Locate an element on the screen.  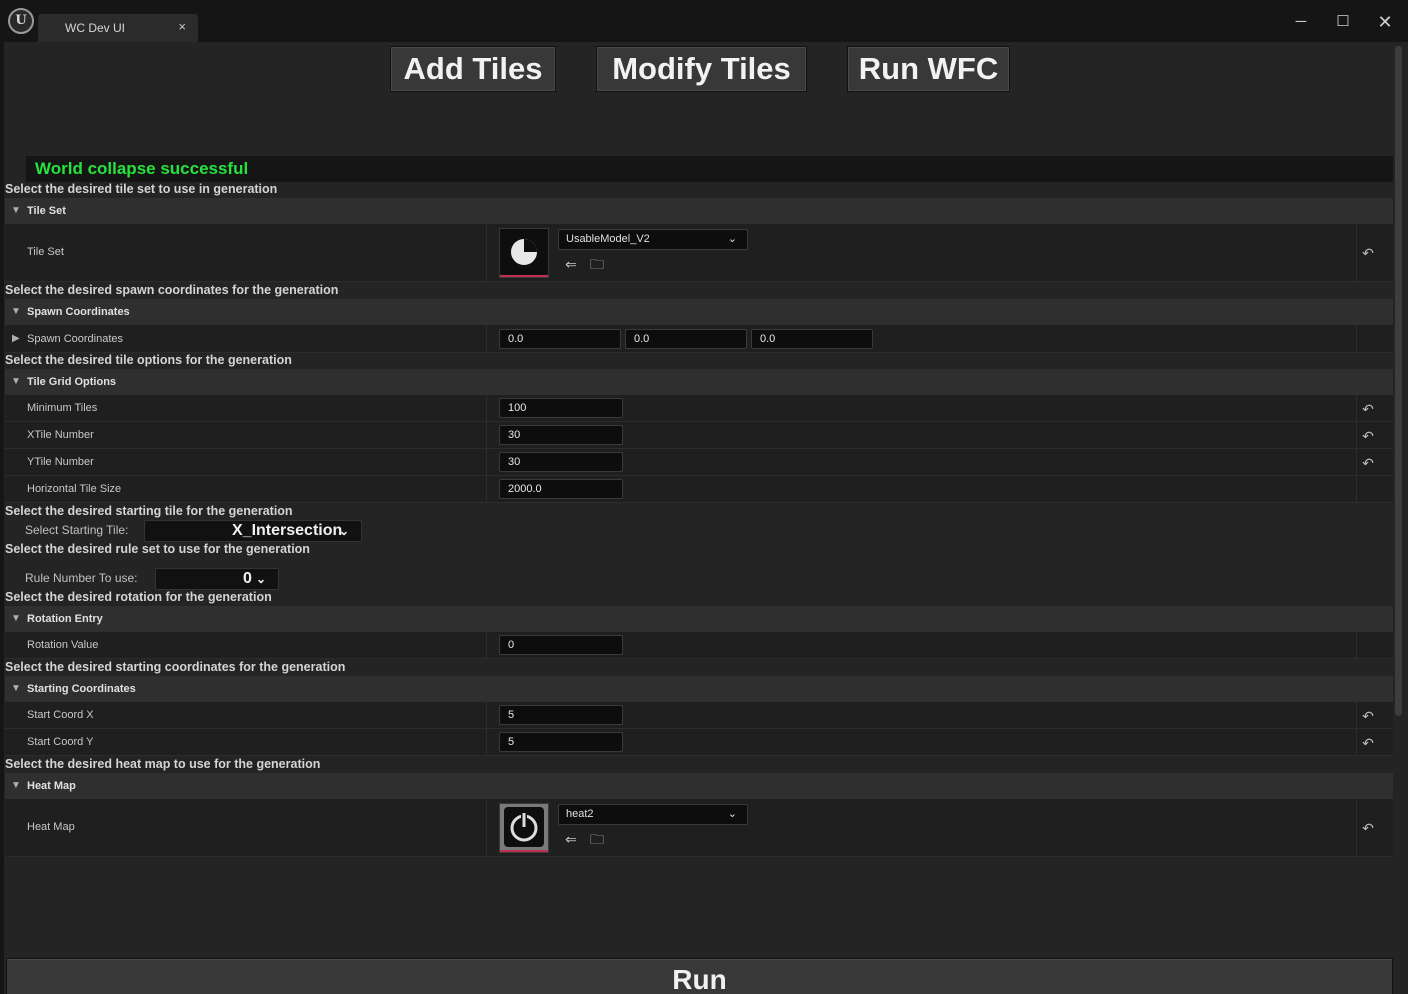
minimum-tiles-row: Minimum Tiles 100 ↶ is located at coordinates (699, 408).